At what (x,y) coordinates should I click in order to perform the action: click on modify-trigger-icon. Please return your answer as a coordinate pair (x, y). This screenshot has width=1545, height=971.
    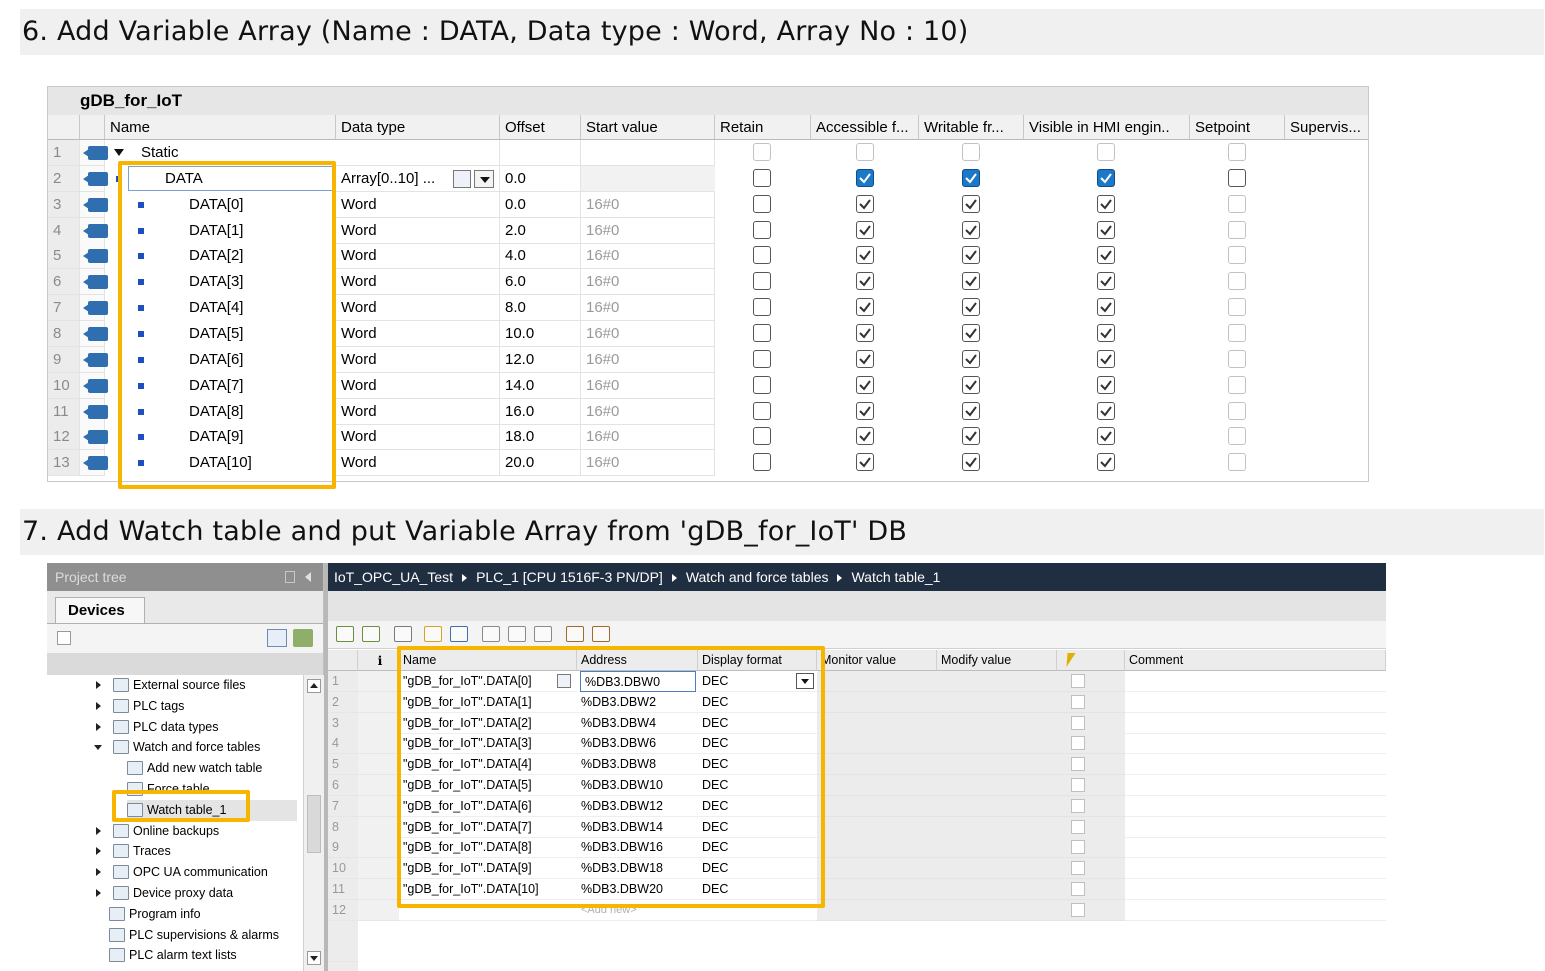
    Looking at the image, I should click on (517, 634).